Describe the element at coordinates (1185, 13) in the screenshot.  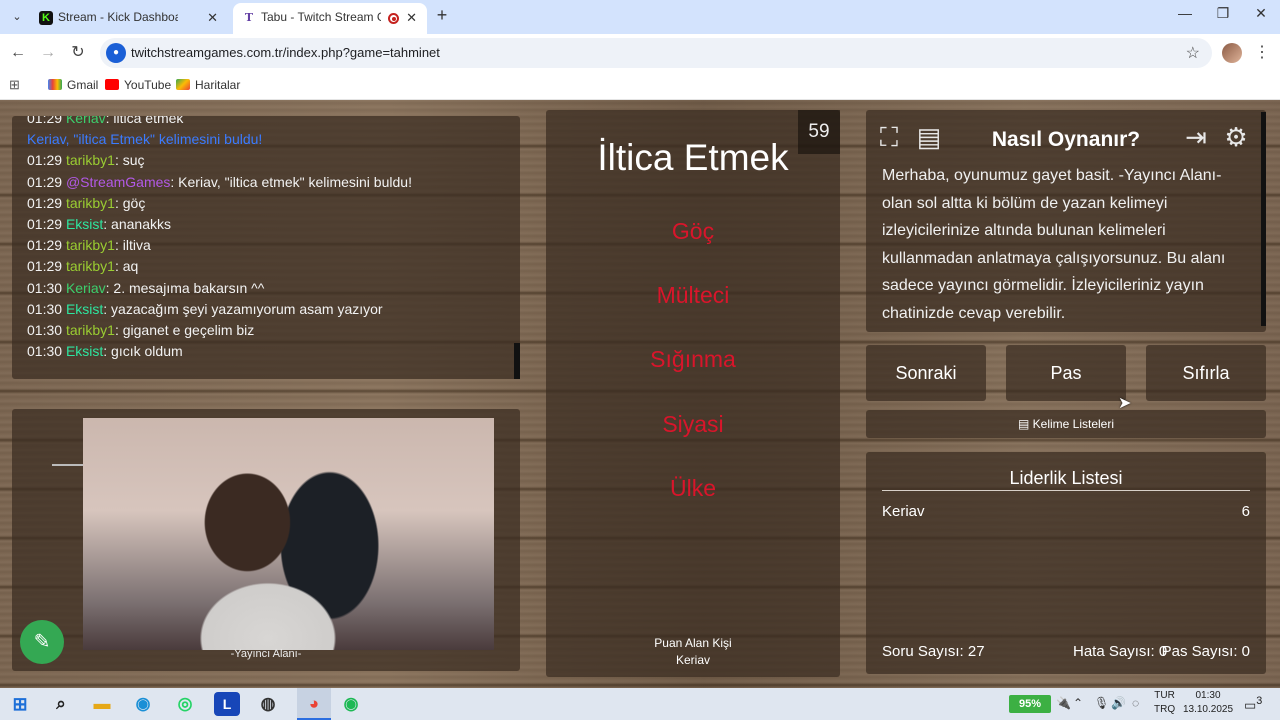
I see `minimize-icon: —` at that location.